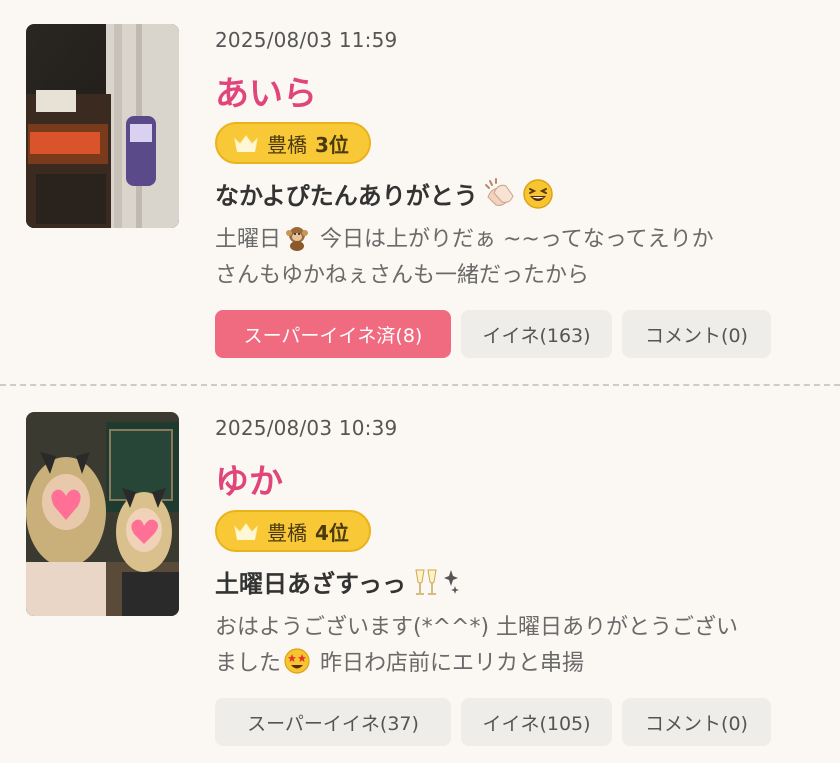  Describe the element at coordinates (249, 478) in the screenshot. I see `cast-name: ゆか` at that location.